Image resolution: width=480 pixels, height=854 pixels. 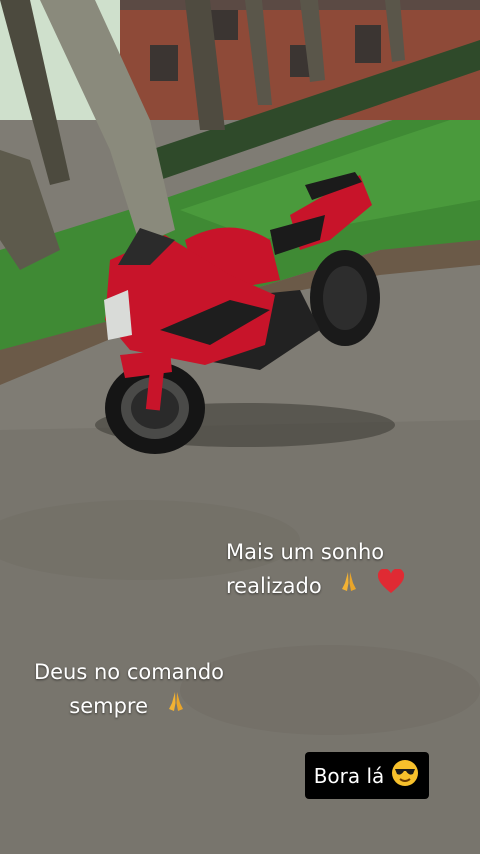 I want to click on caption-faith-line-2: sempre, so click(x=109, y=706).